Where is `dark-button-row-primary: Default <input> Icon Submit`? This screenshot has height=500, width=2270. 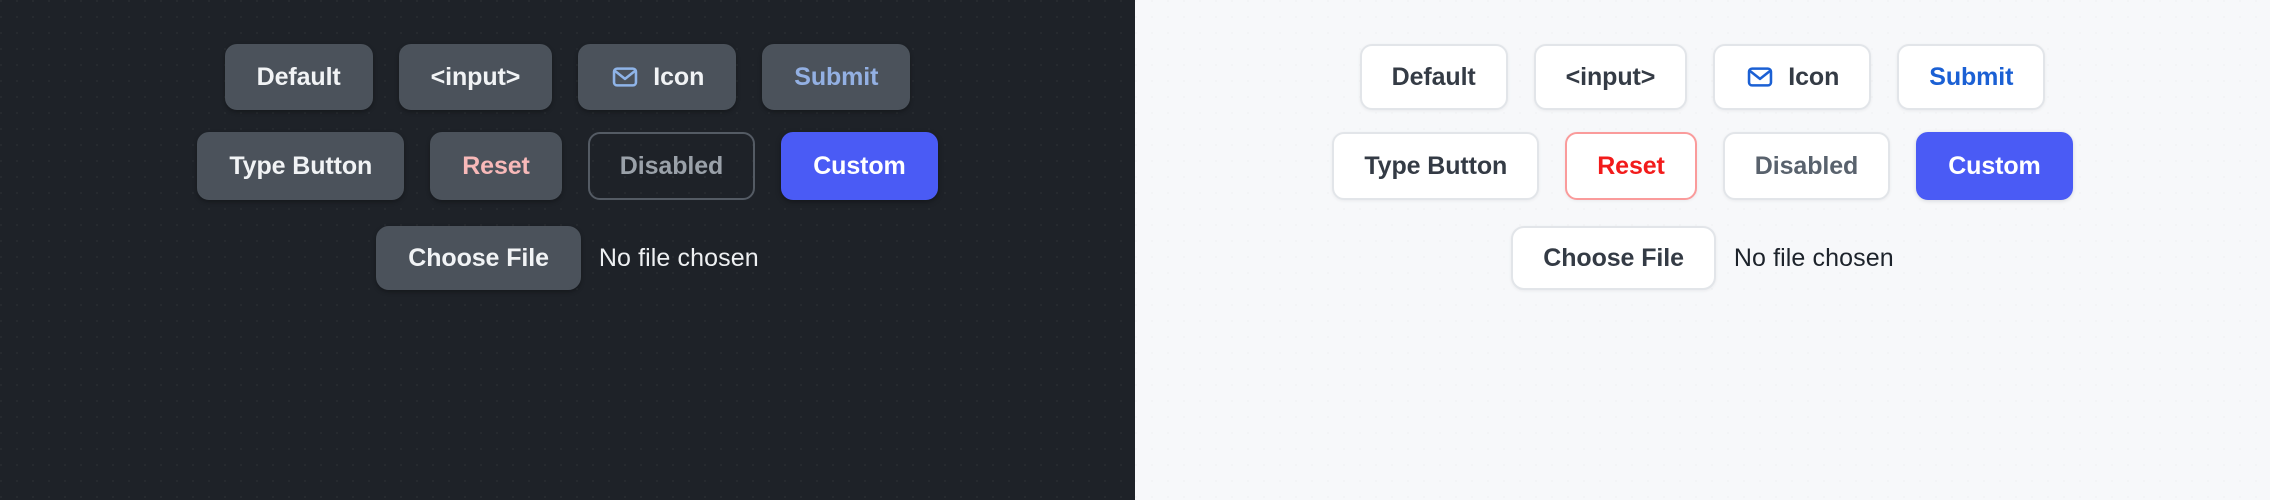
dark-button-row-primary: Default <input> Icon Submit is located at coordinates (567, 77).